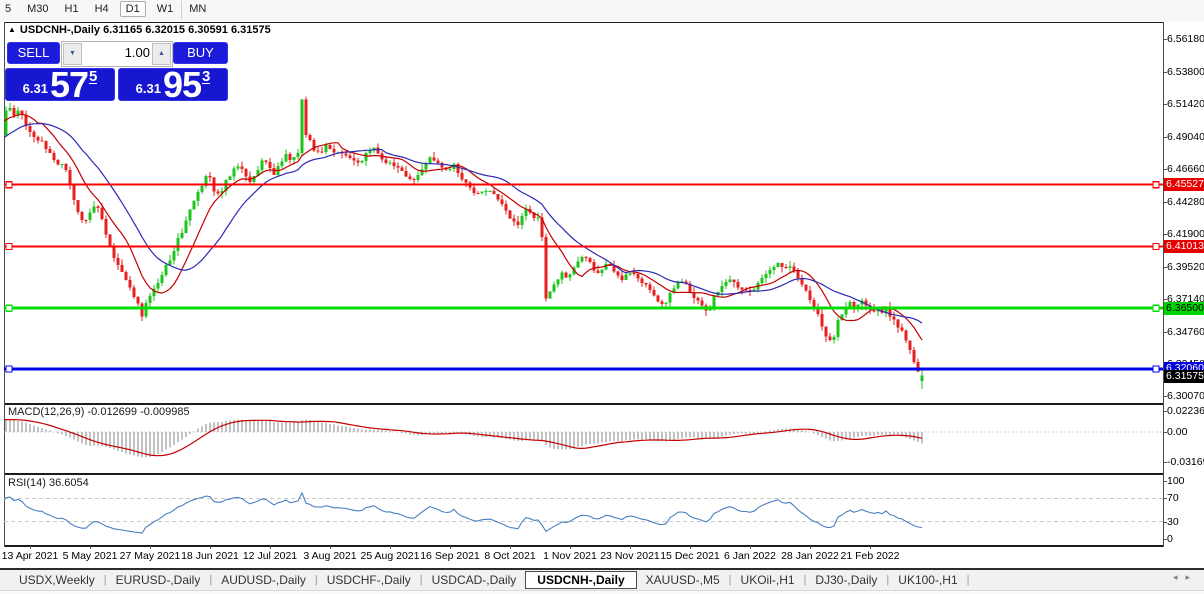 The height and width of the screenshot is (594, 1204). Describe the element at coordinates (165, 30) in the screenshot. I see `ohlc-high: 6.32015` at that location.